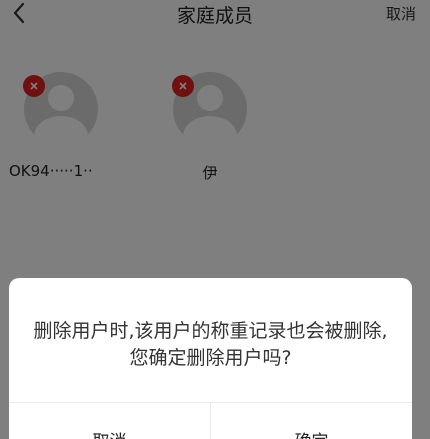  I want to click on dialog-cancel-button: 取消, so click(110, 421).